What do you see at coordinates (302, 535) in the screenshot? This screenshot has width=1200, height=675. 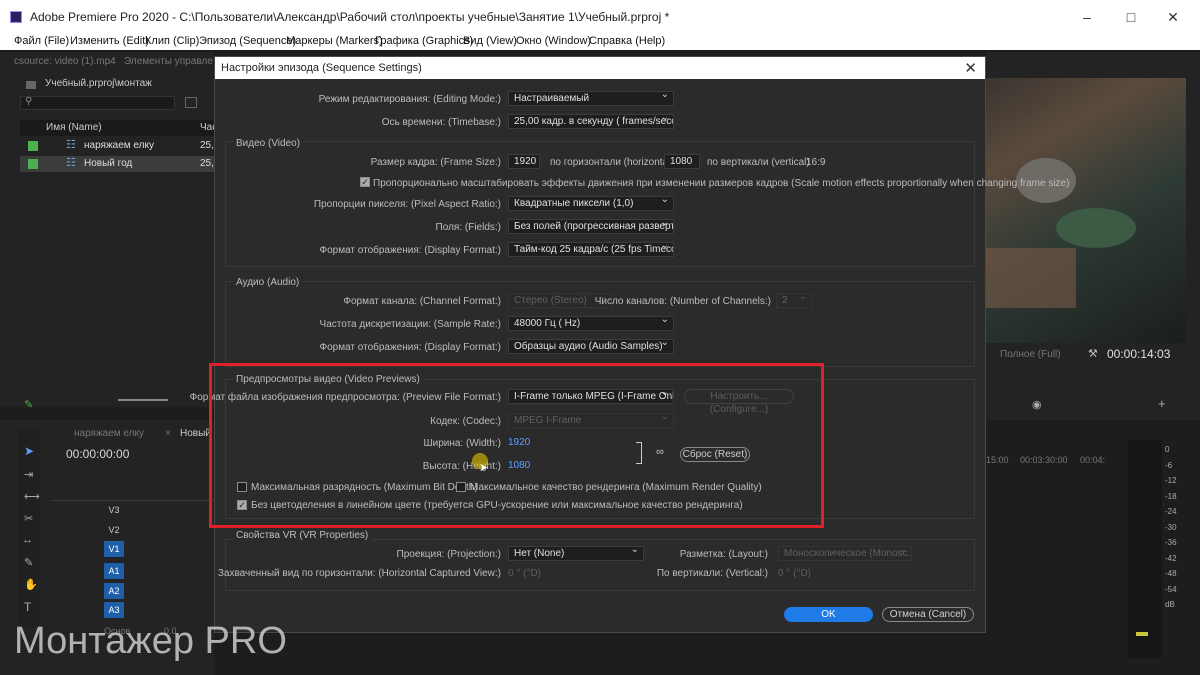 I see `vr-section-title: Свойства VR (VR Properties)` at bounding box center [302, 535].